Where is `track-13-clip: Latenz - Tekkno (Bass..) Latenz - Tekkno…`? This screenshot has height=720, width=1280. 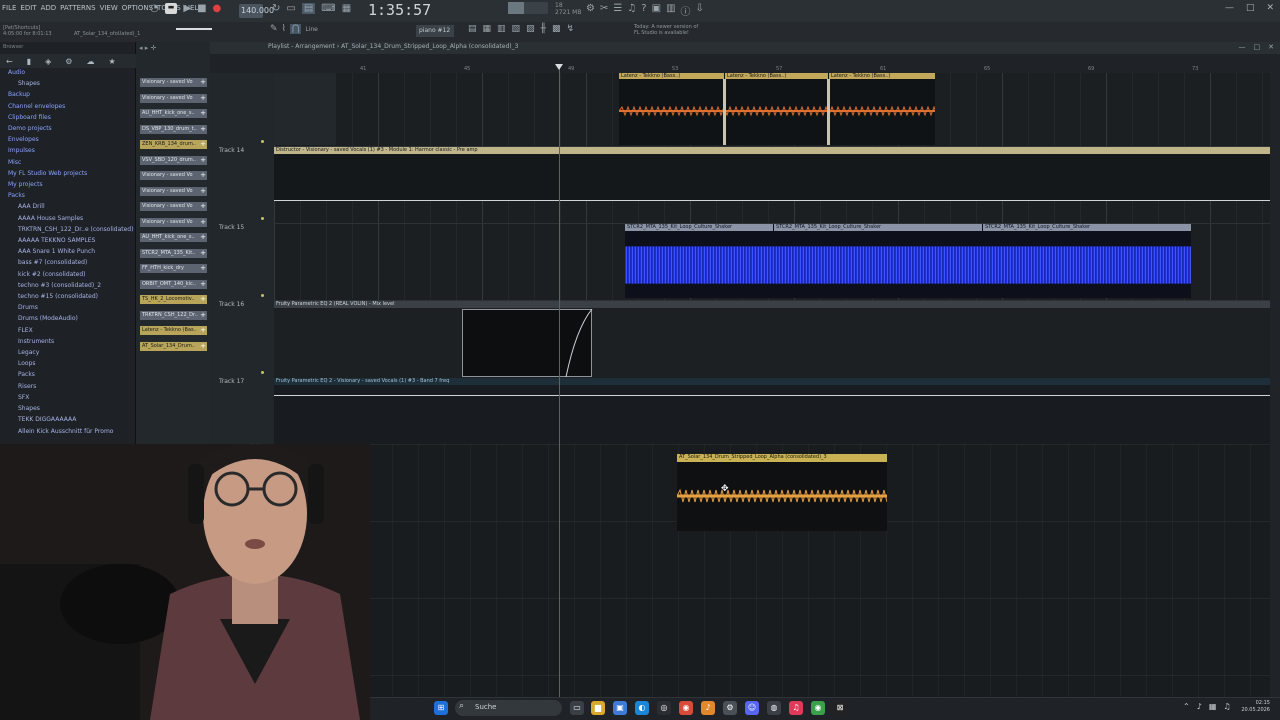
track-13-clip: Latenz - Tekkno (Bass..) Latenz - Tekkno… is located at coordinates (777, 109).